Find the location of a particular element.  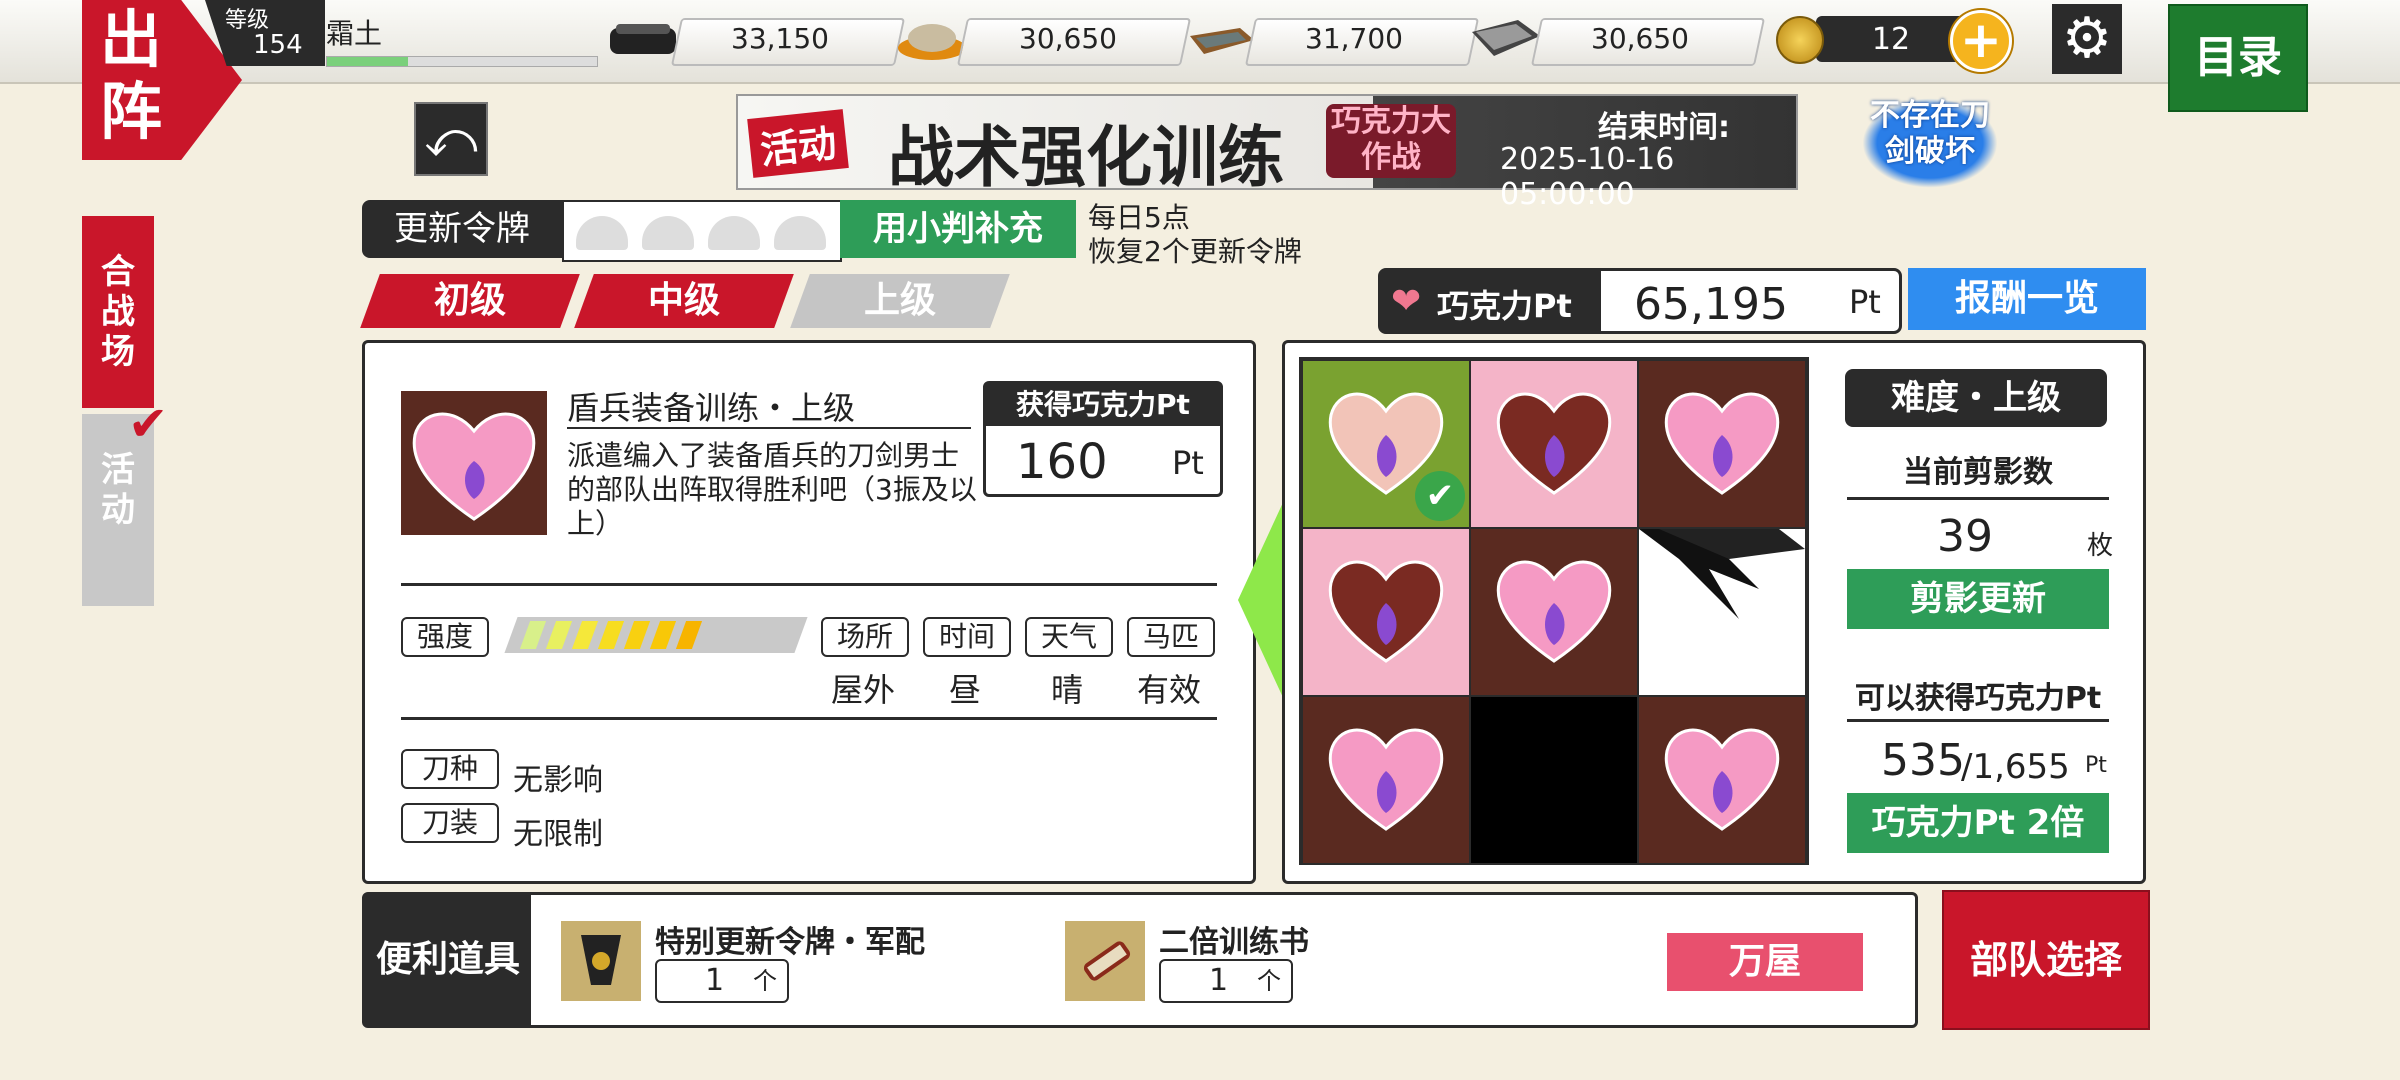

menu-button: 目录 is located at coordinates (2238, 58).